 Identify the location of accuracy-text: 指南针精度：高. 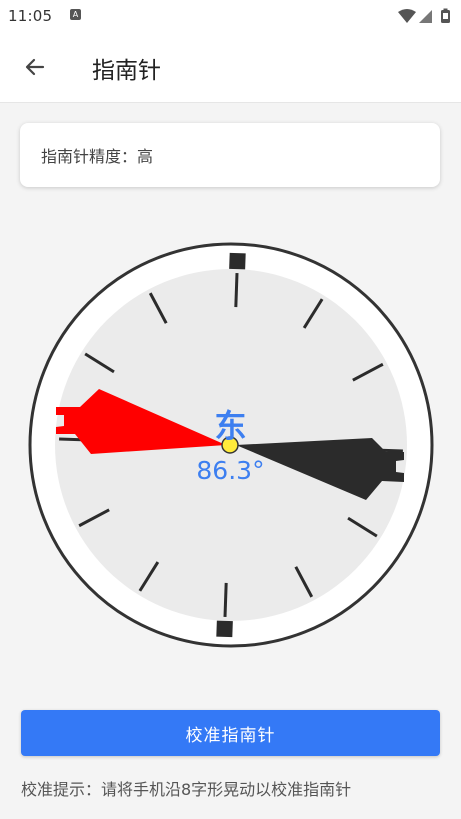
(97, 156).